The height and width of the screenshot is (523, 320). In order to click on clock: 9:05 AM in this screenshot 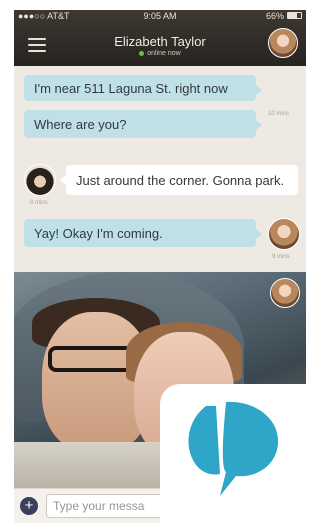, I will do `click(160, 16)`.